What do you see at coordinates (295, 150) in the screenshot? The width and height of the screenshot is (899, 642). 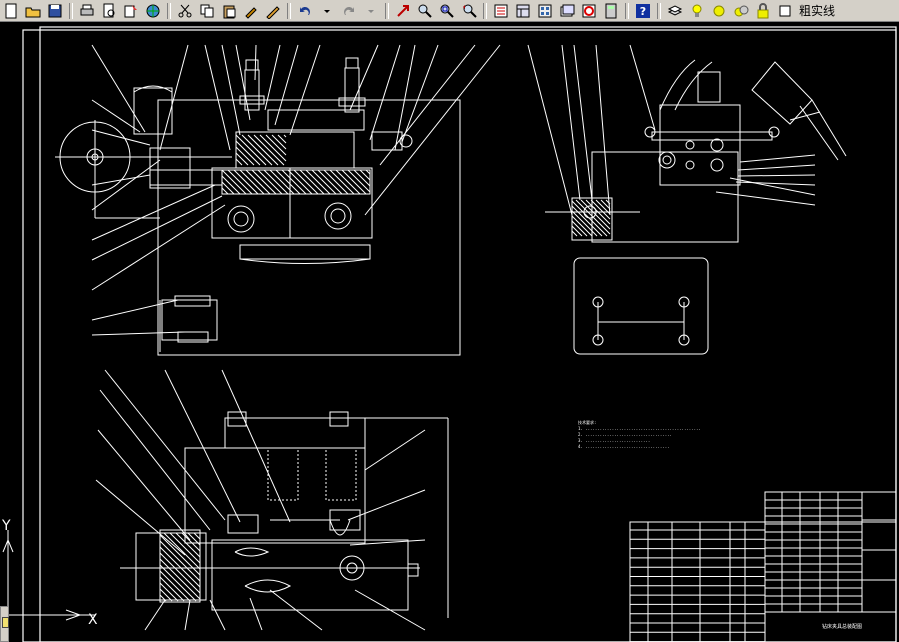 I see `clamp-bar` at bounding box center [295, 150].